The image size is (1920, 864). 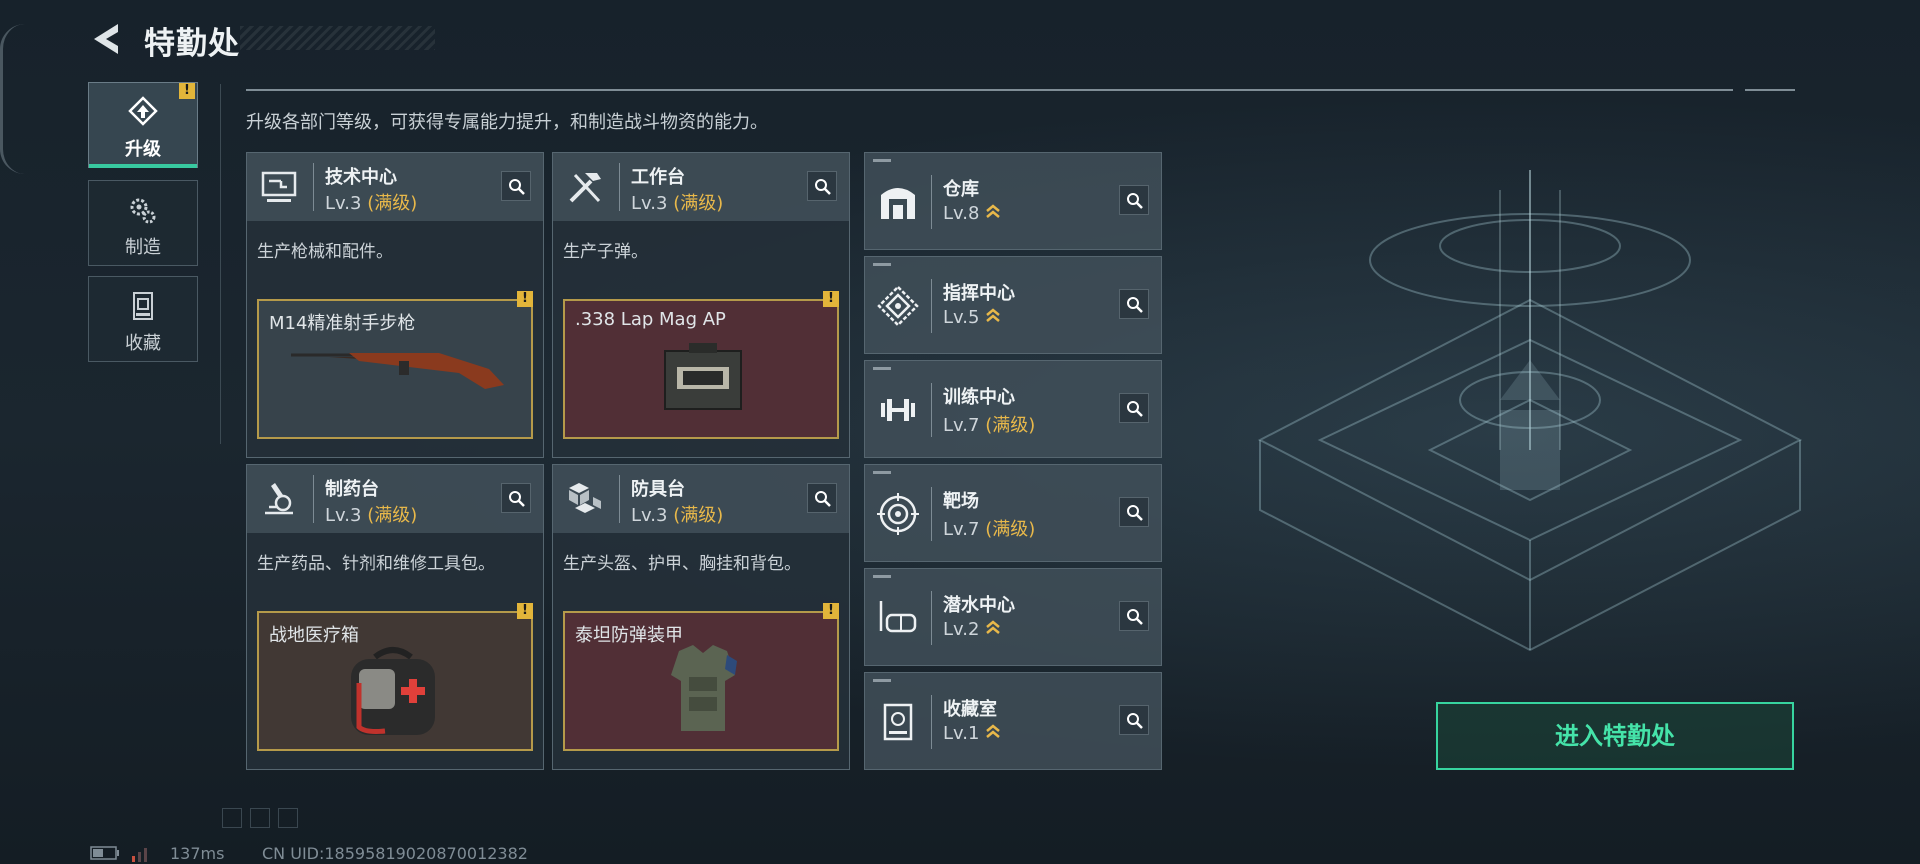 I want to click on department-warehouse: 仓库 Lv.8, so click(x=1013, y=201).